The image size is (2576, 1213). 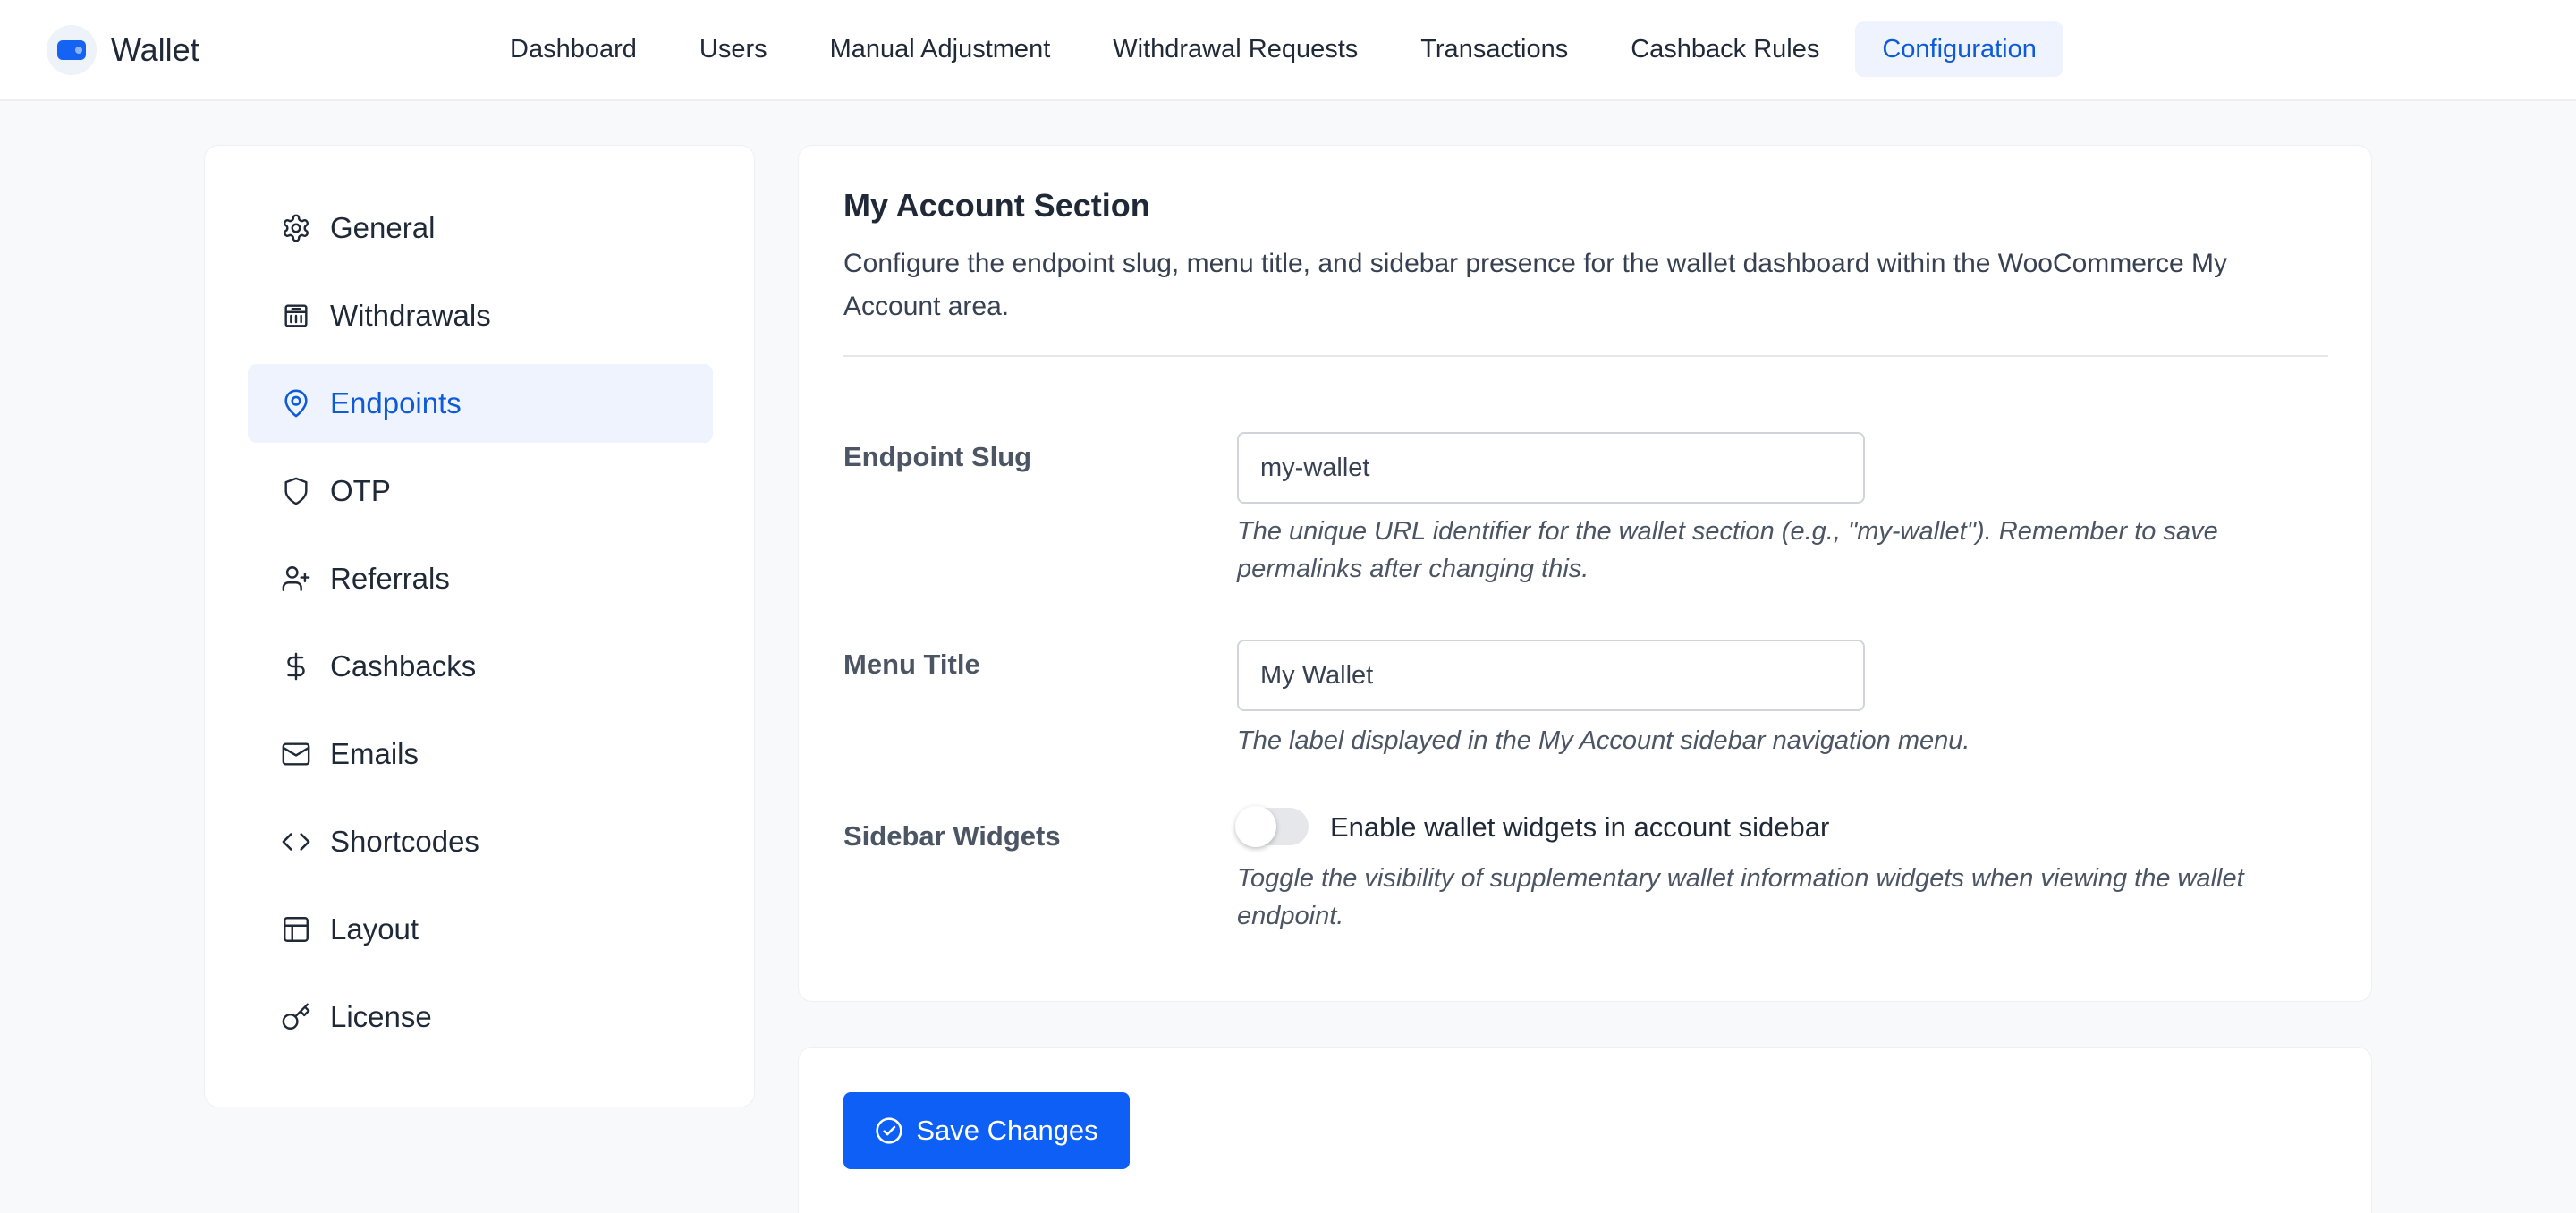 What do you see at coordinates (1255, 826) in the screenshot?
I see `toggle-knob` at bounding box center [1255, 826].